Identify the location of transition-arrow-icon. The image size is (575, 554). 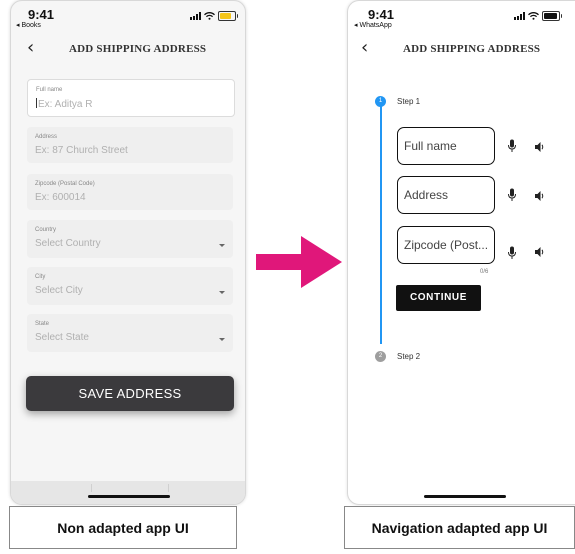
(299, 262).